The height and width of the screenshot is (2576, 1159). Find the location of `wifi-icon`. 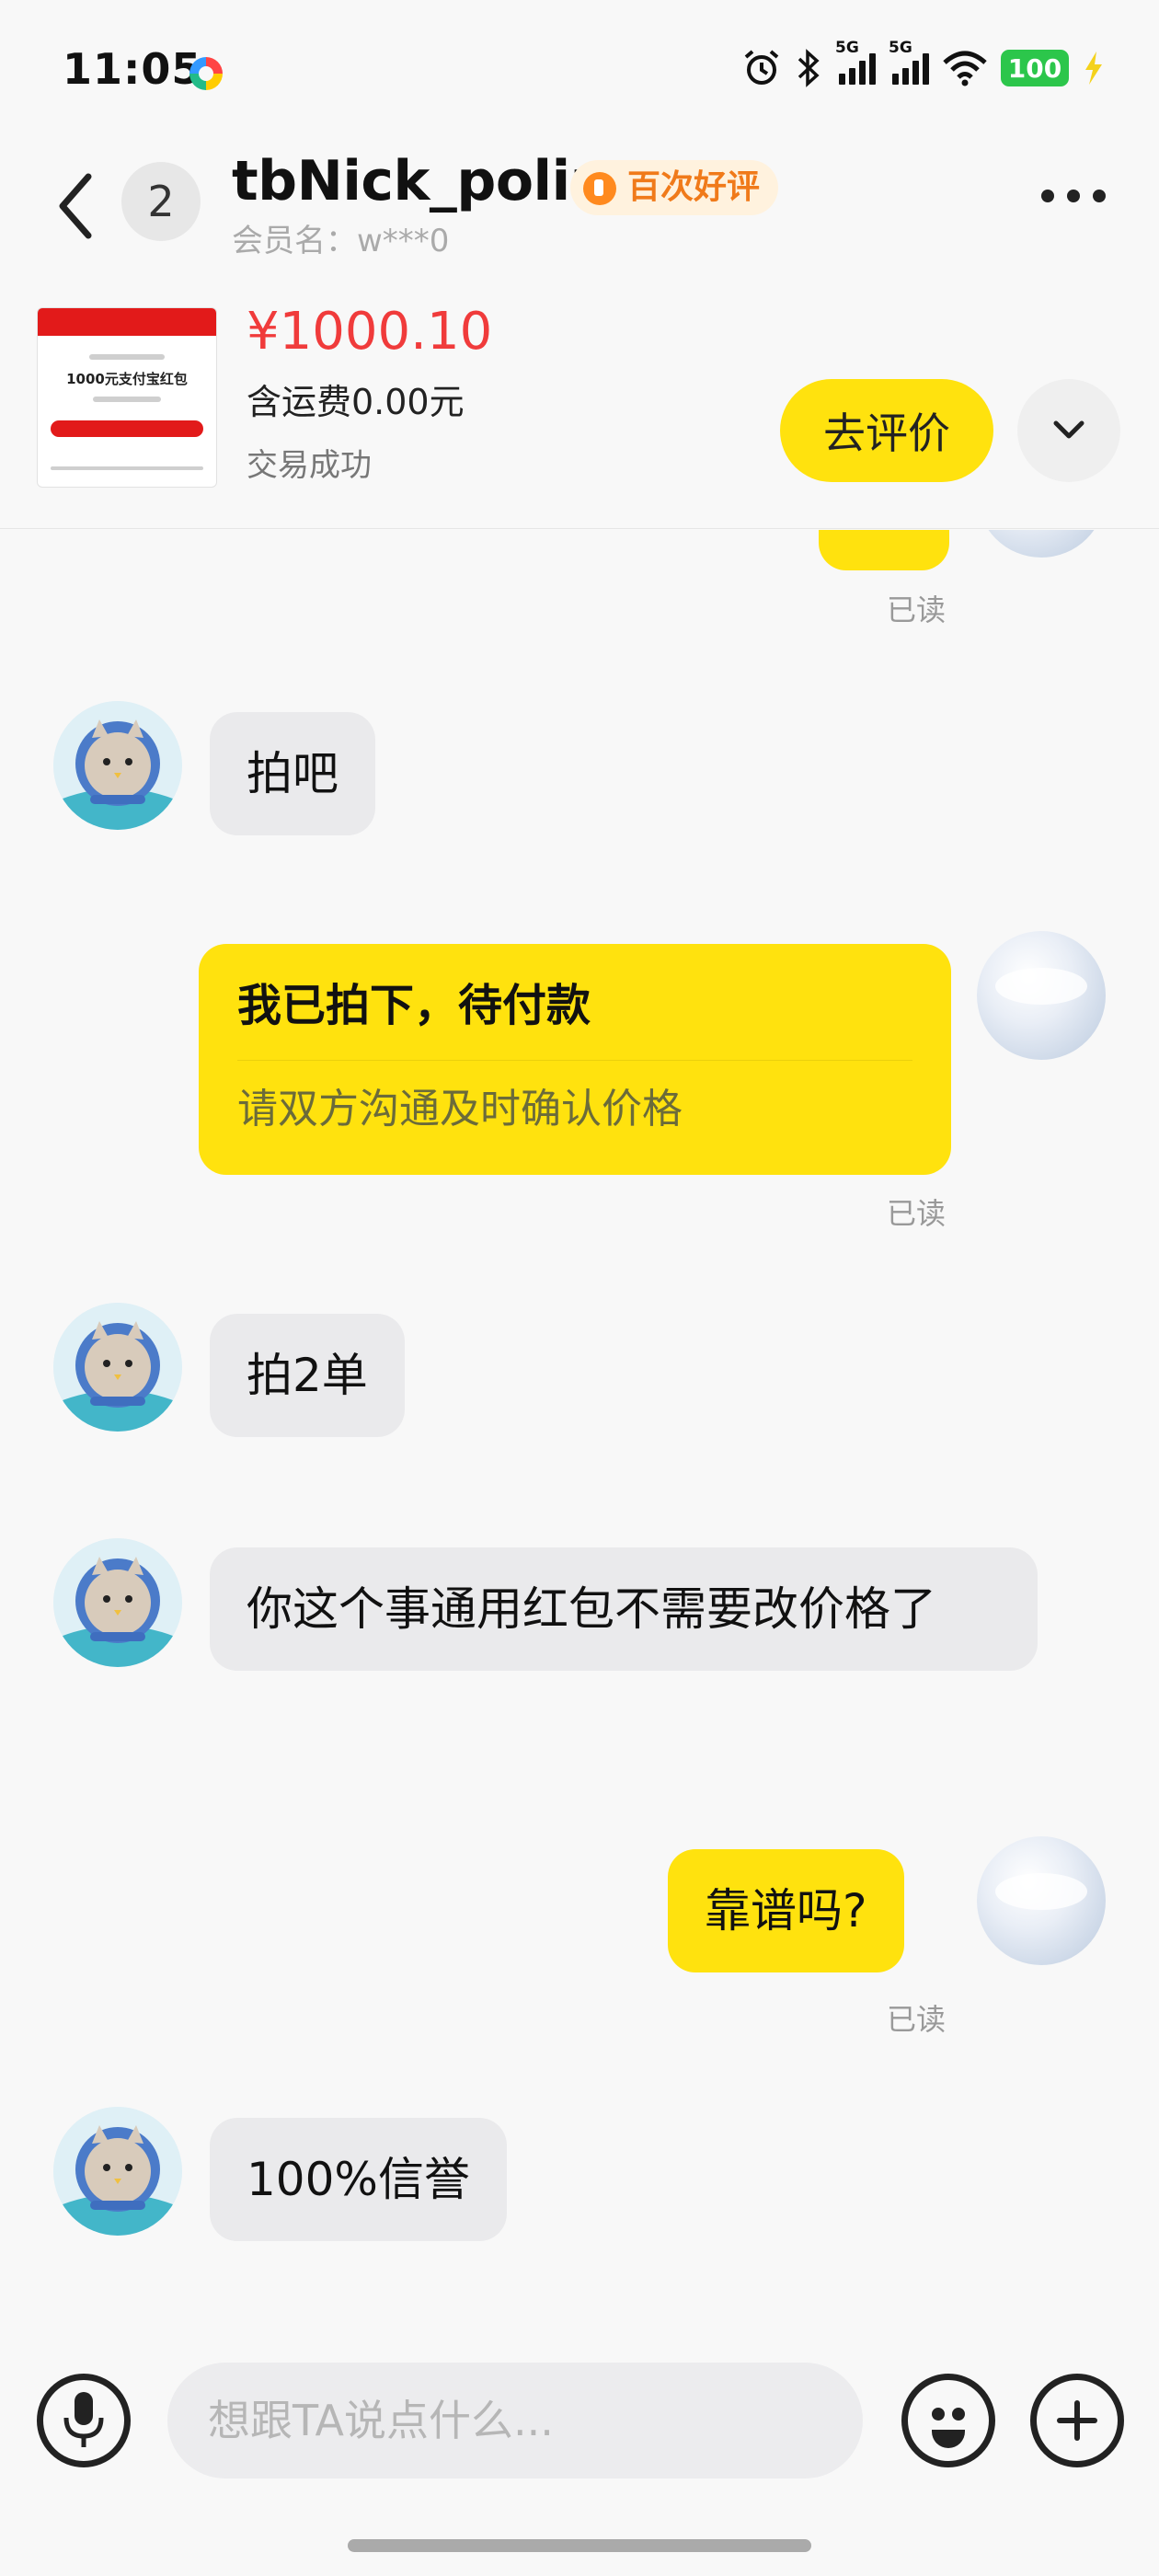

wifi-icon is located at coordinates (965, 68).